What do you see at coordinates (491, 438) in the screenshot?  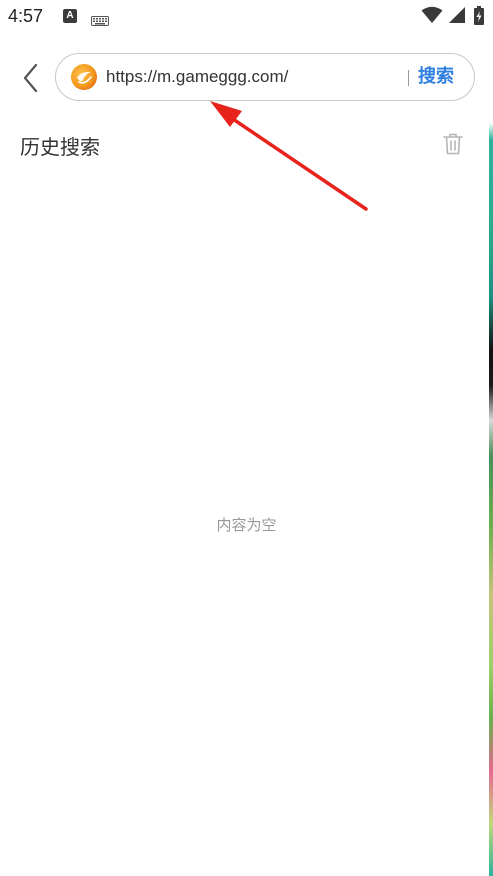 I see `background-app-edge` at bounding box center [491, 438].